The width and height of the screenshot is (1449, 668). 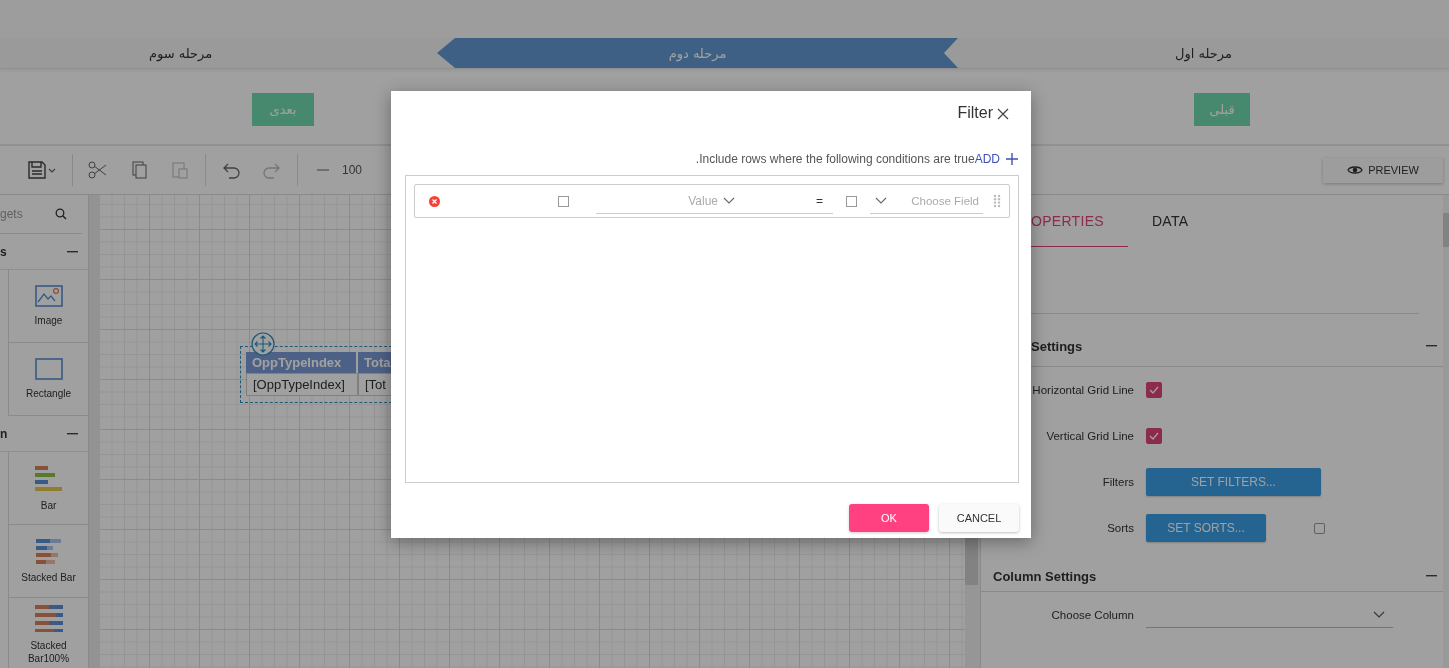 I want to click on property-label: Vertical Grid Line, so click(x=1089, y=436).